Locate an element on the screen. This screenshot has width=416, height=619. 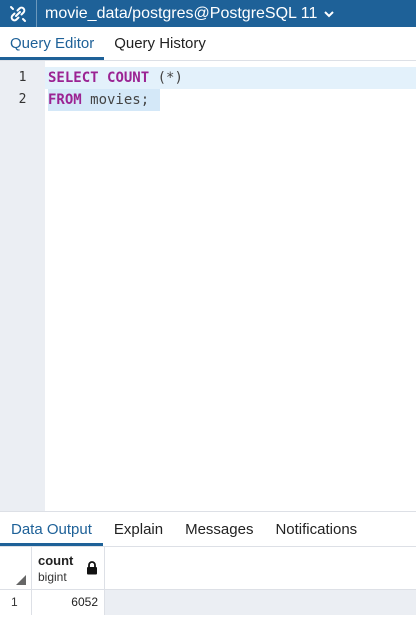
table-row: 1 6052 is located at coordinates (208, 602).